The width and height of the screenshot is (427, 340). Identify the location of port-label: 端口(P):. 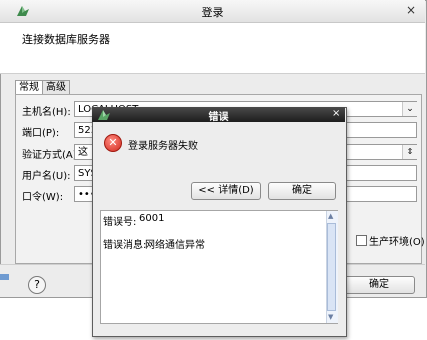
(41, 133).